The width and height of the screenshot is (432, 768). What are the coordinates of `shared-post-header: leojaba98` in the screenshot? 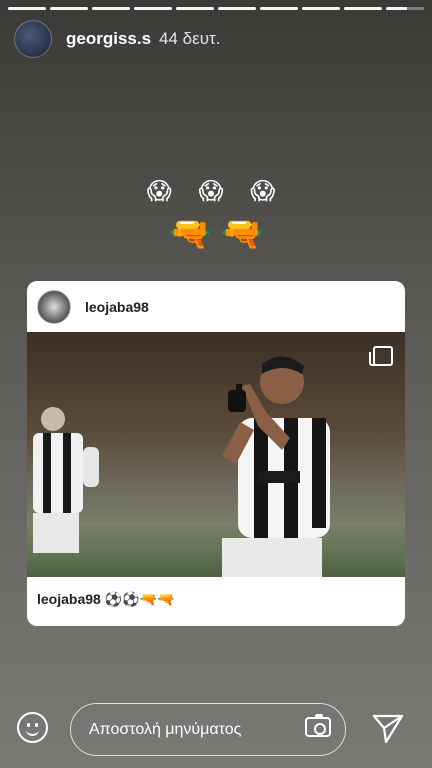 It's located at (216, 306).